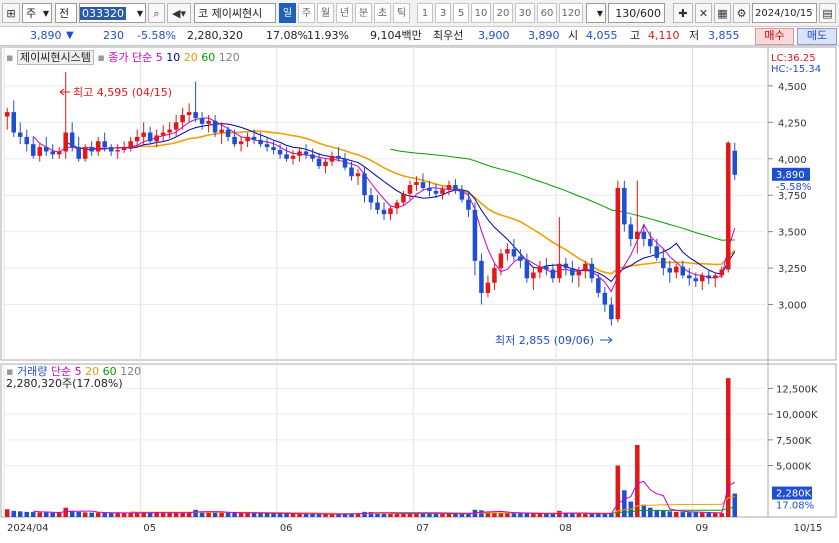  Describe the element at coordinates (596, 13) in the screenshot. I see `custom-period-input: ▼` at that location.